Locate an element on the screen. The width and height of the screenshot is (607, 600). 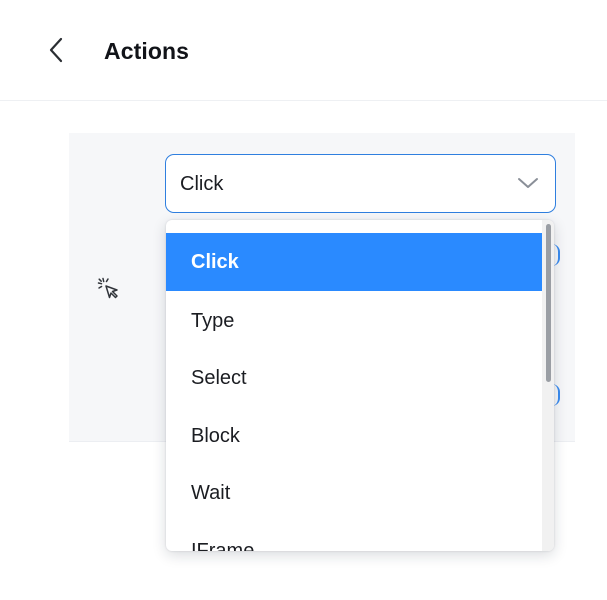
dropdown-option-type: Type is located at coordinates (354, 321).